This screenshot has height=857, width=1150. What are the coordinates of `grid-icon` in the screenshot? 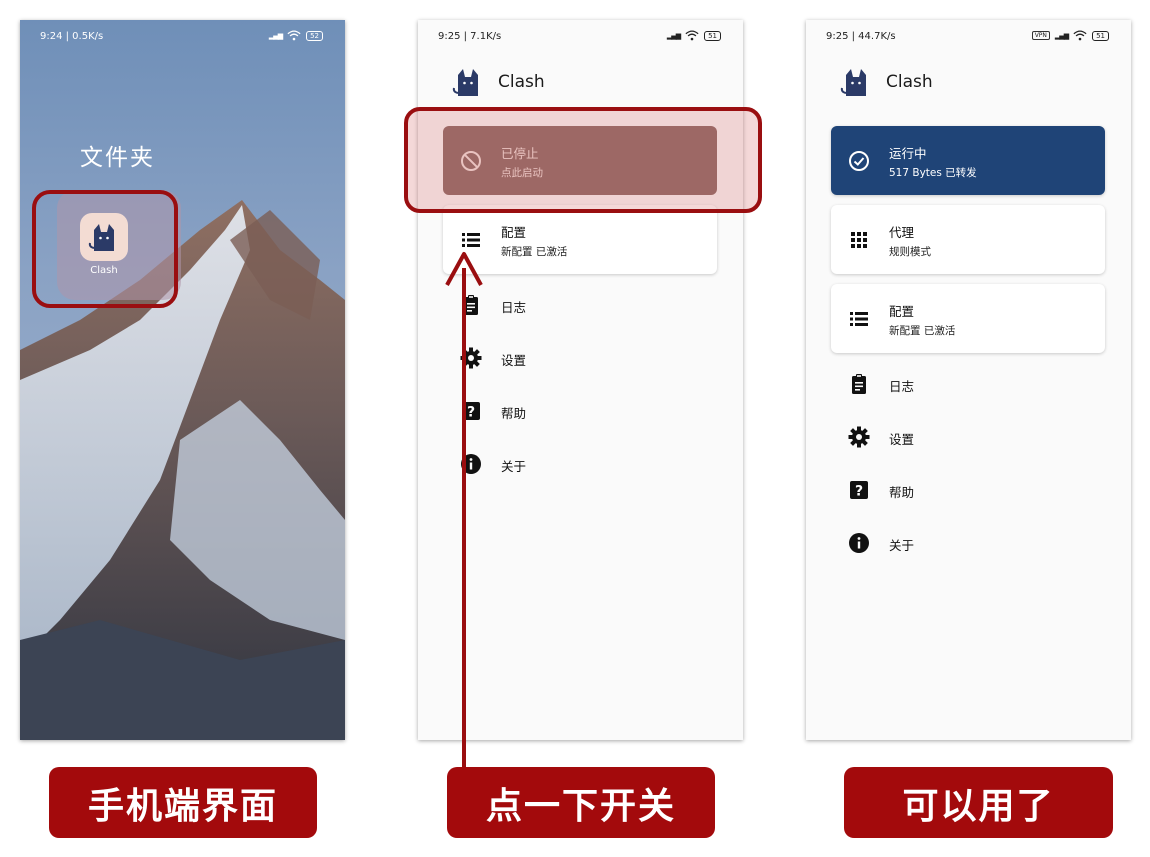 It's located at (859, 240).